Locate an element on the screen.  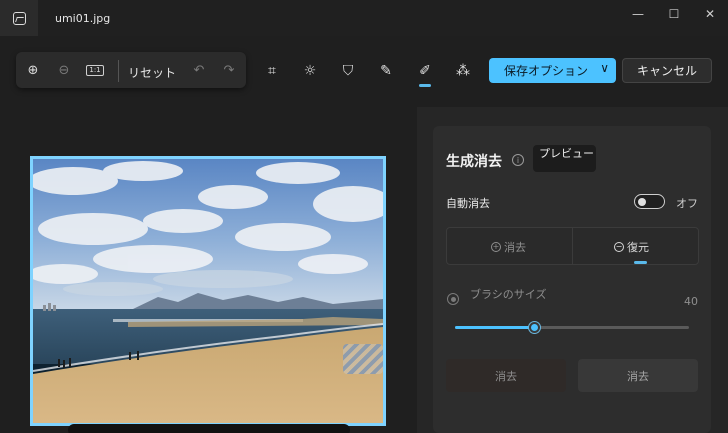
auto-erase-label: 自動消去 is located at coordinates (468, 203).